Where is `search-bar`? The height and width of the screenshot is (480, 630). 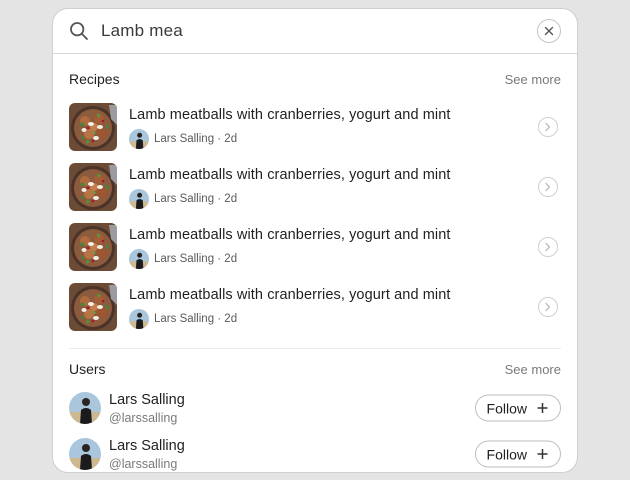
search-bar is located at coordinates (315, 31).